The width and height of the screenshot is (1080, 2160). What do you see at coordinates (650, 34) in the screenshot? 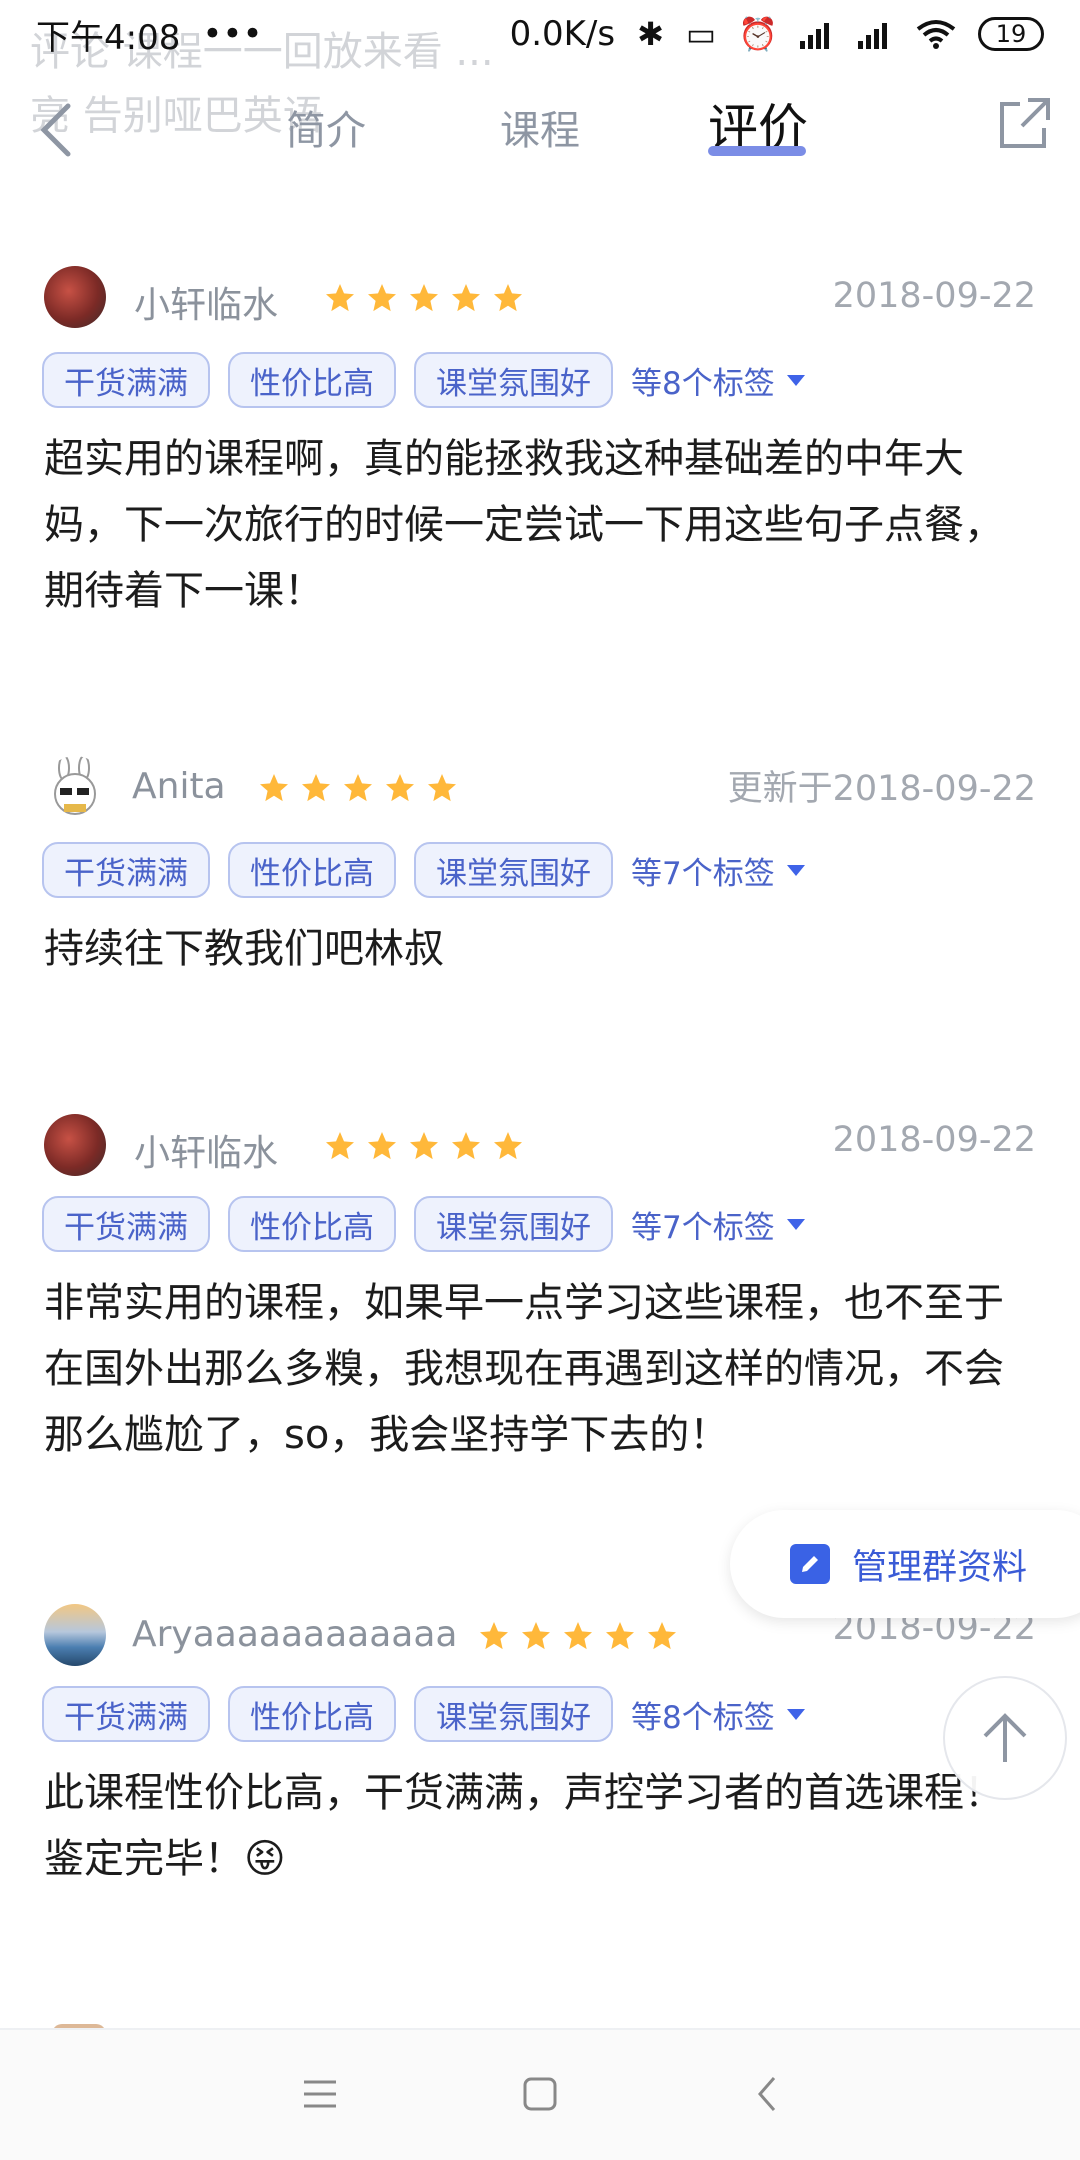
I see `bluetooth-icon: ✱` at bounding box center [650, 34].